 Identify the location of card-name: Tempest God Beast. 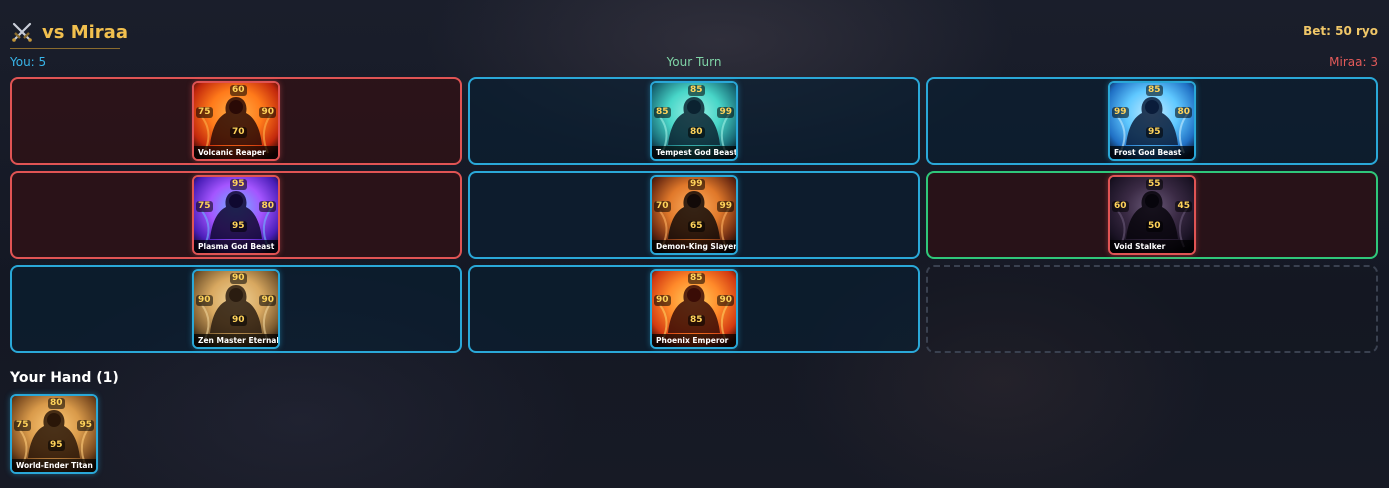
(694, 152).